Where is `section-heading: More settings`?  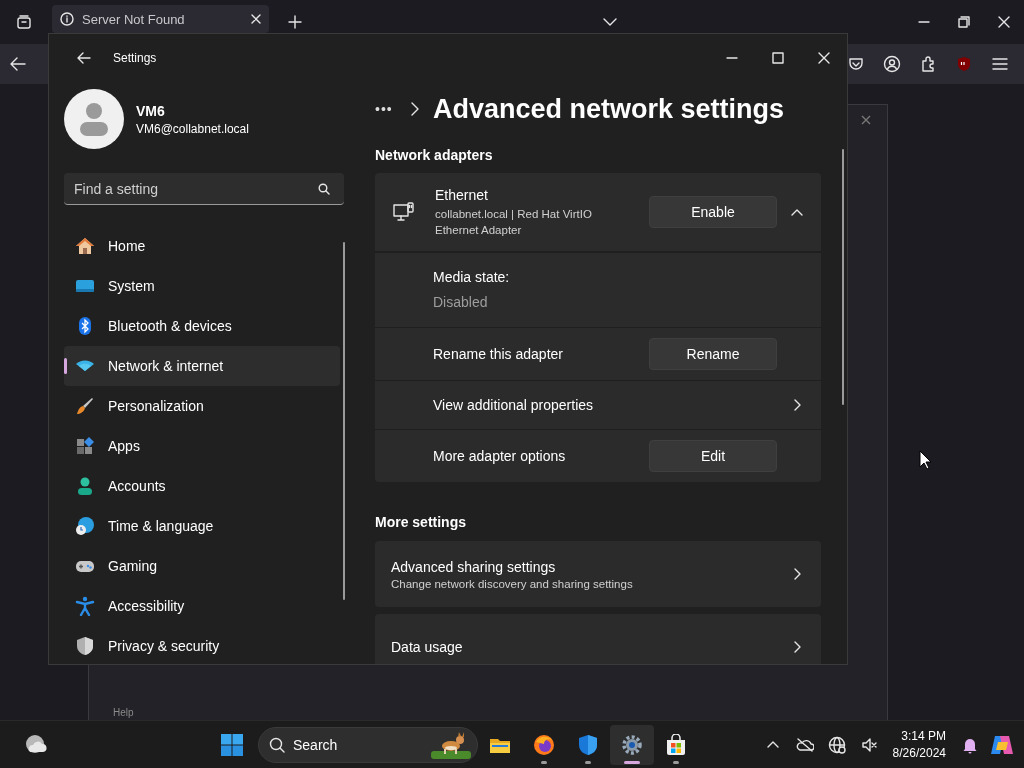 section-heading: More settings is located at coordinates (421, 522).